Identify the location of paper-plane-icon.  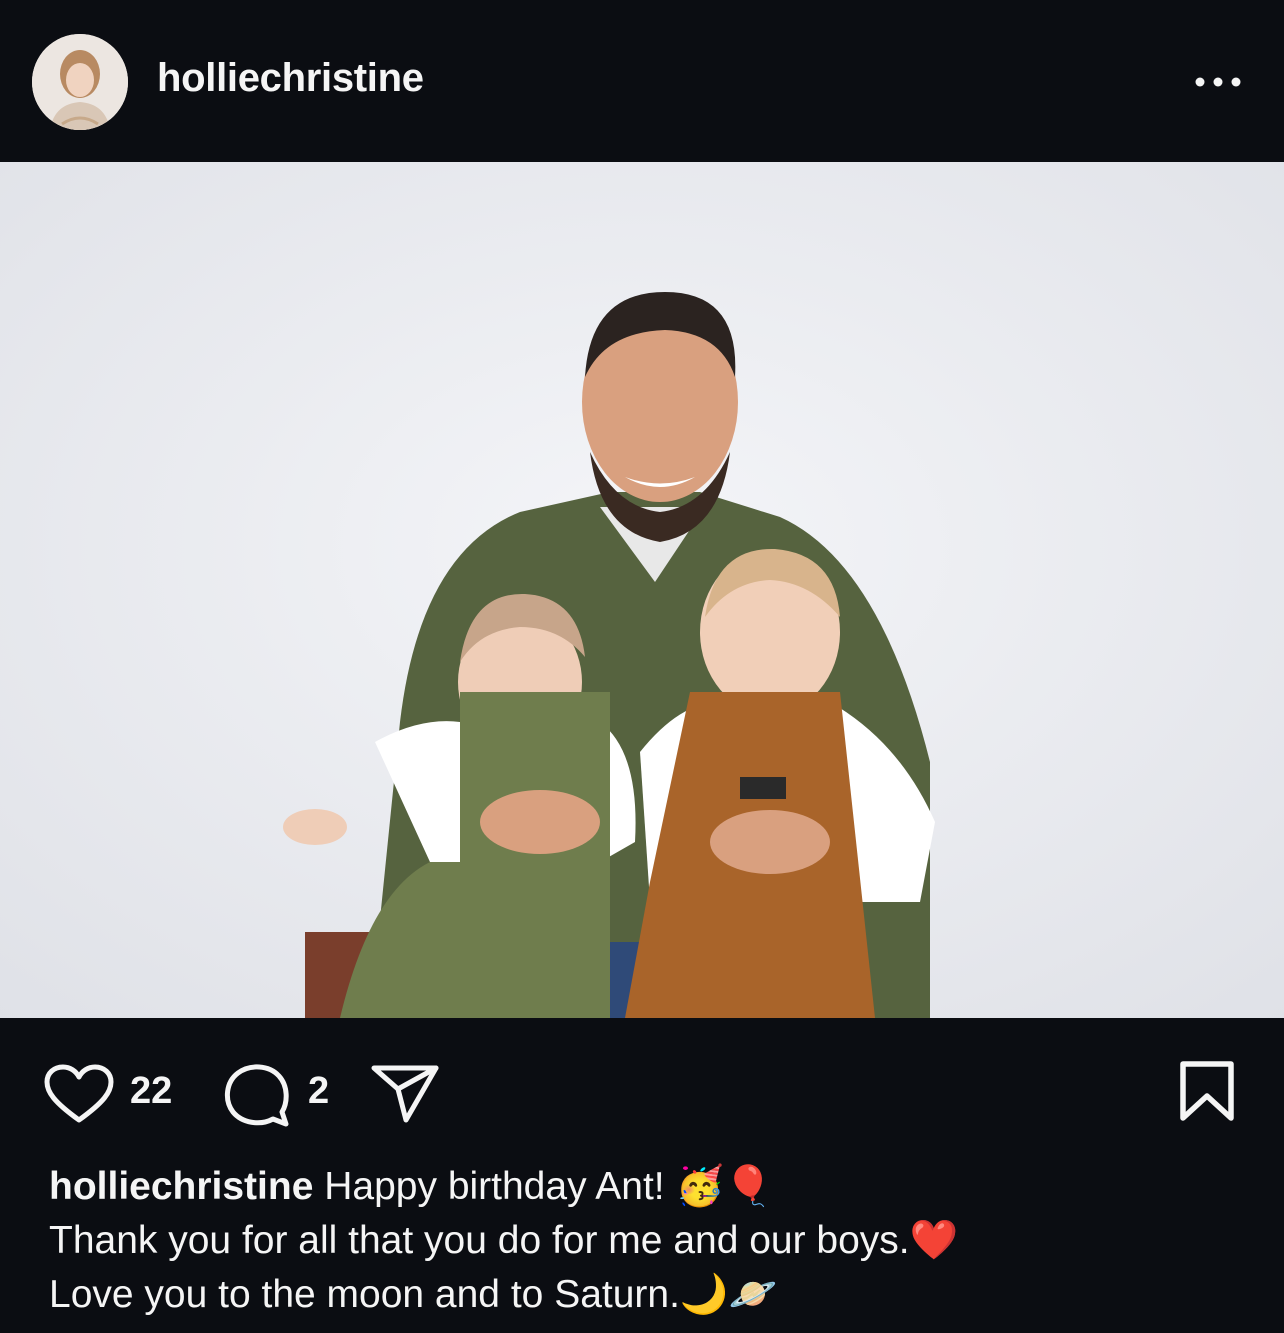
(405, 1094).